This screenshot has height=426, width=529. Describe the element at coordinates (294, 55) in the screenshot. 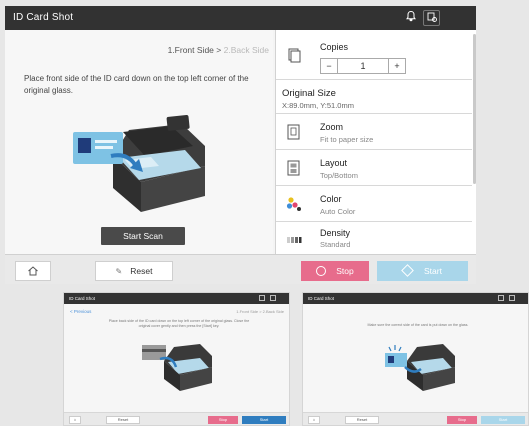

I see `copies-icon` at that location.